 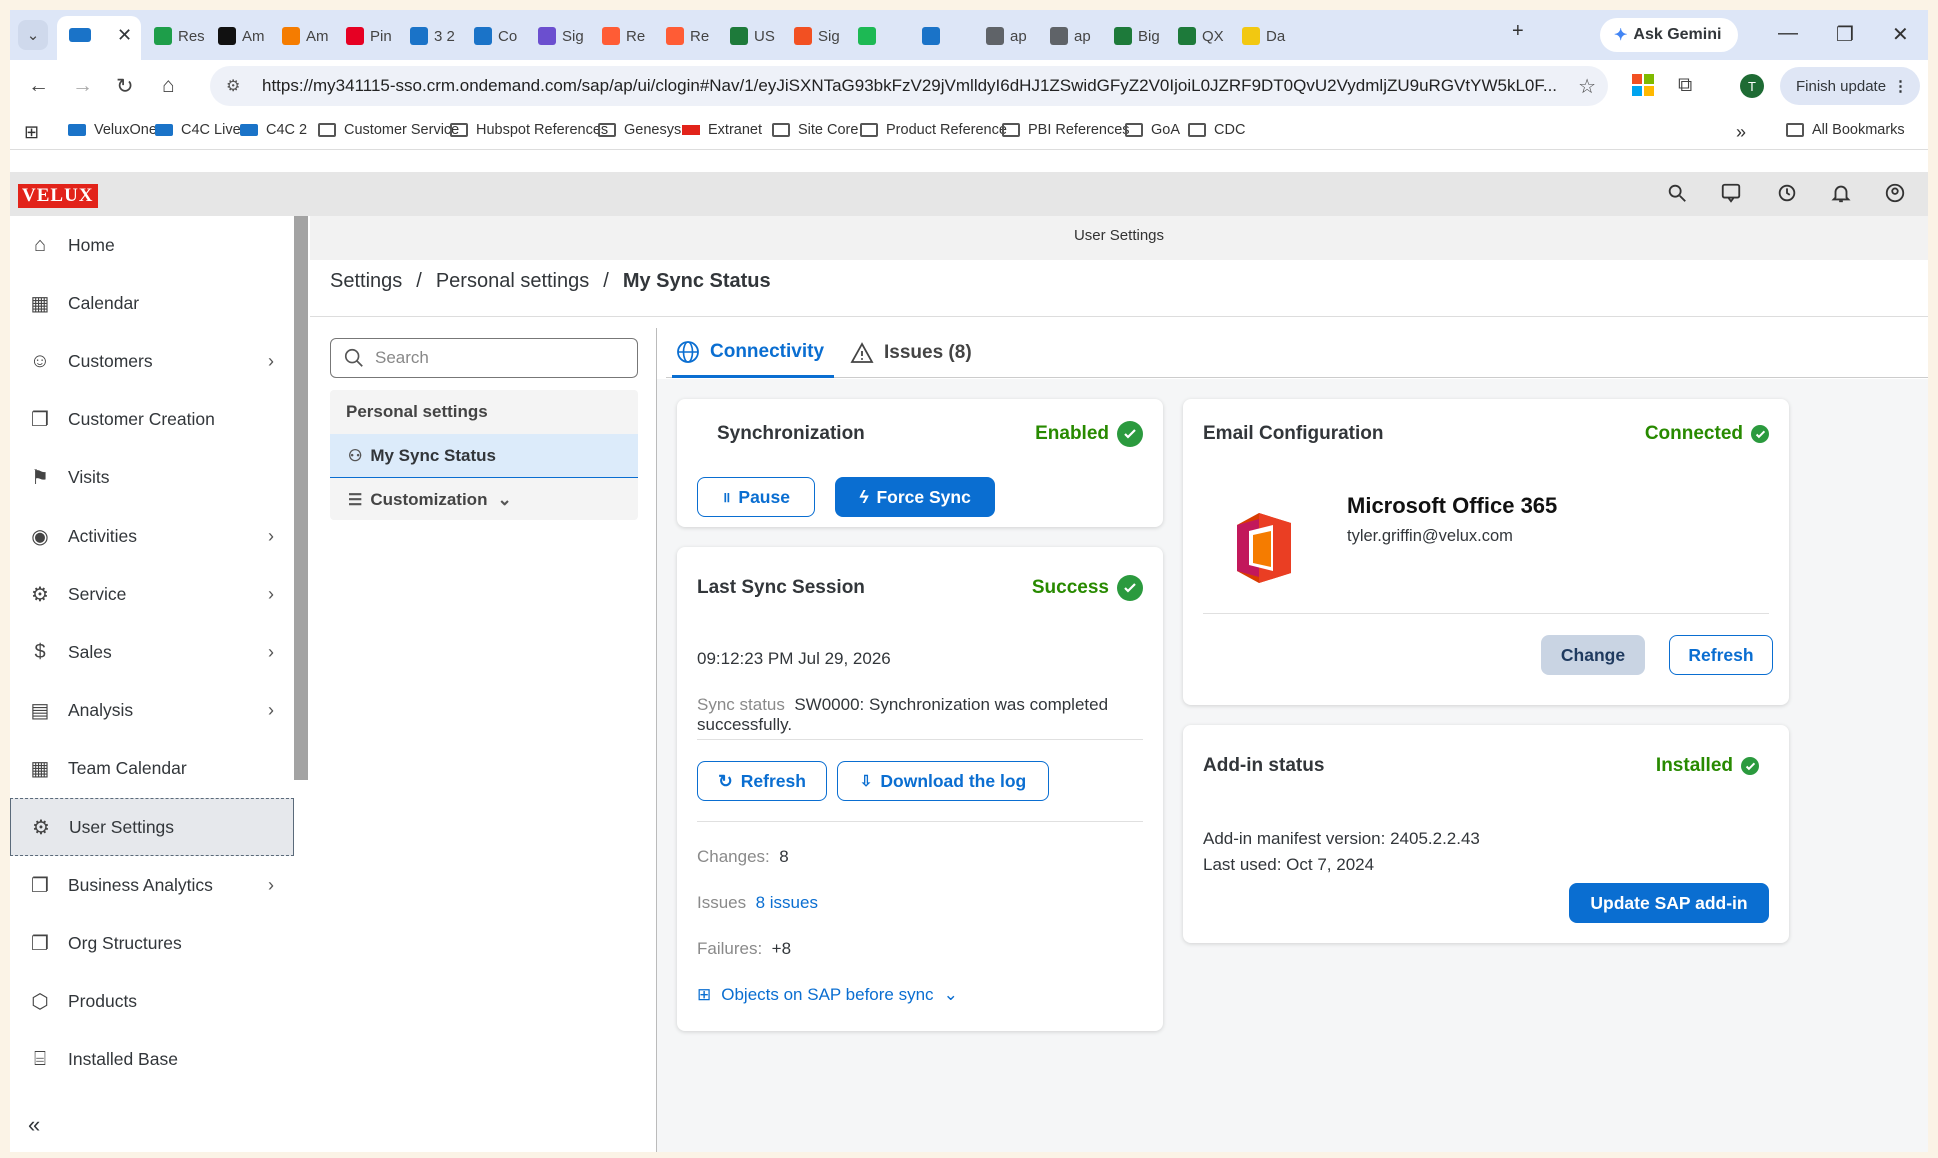 I want to click on force-sync-button: ϟ Force Sync, so click(x=915, y=497).